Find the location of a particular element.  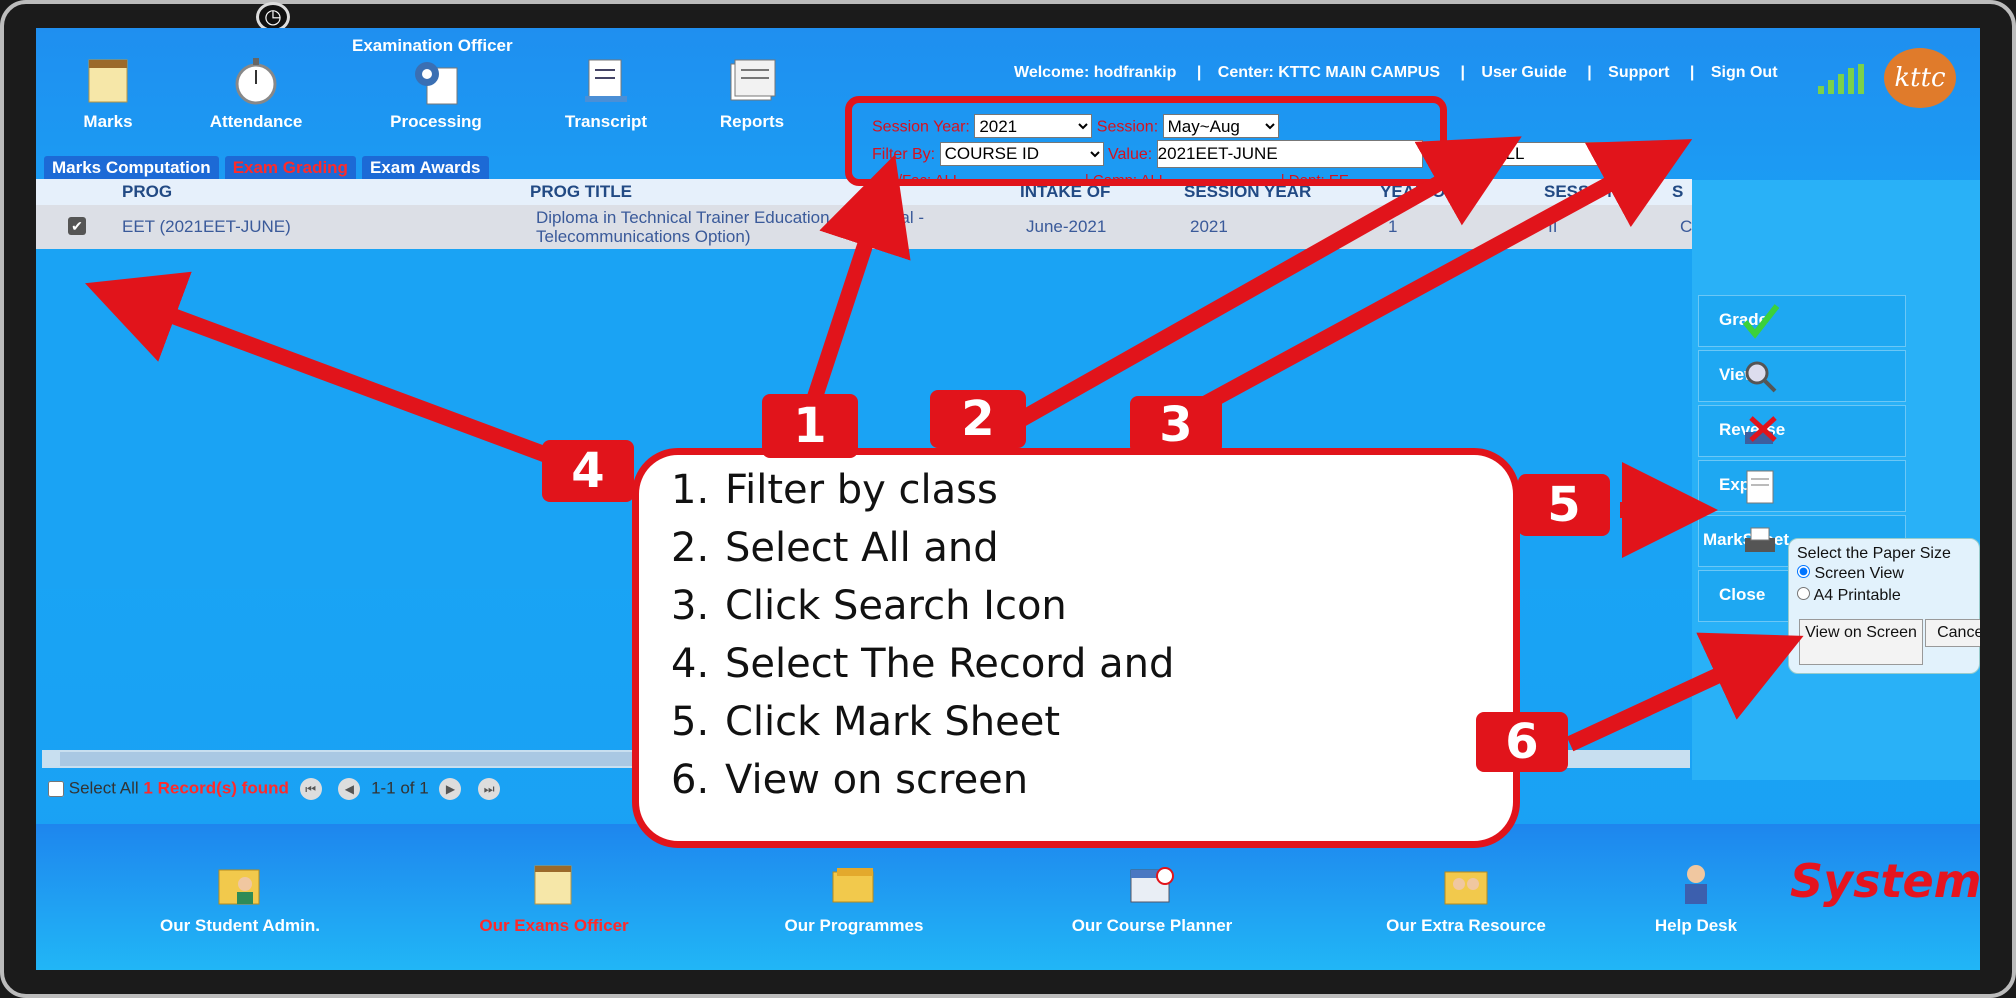

reverse-icon is located at coordinates (1761, 430).